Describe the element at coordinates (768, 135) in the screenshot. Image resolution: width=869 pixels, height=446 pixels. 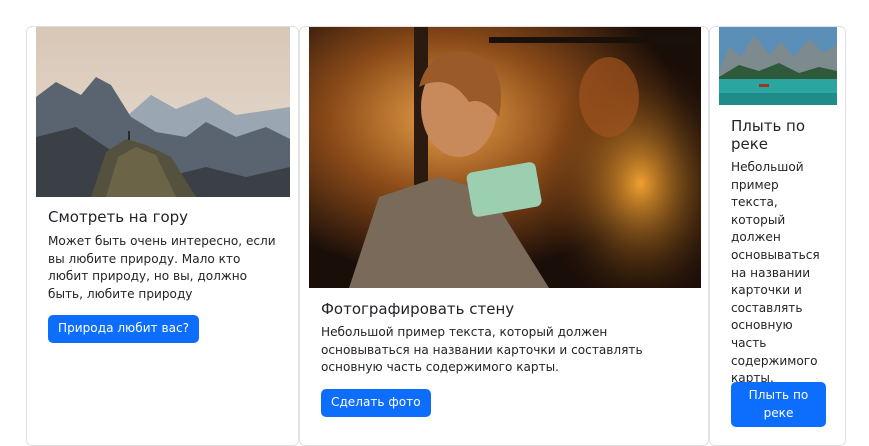
I see `card-title: Плыть по реке` at that location.